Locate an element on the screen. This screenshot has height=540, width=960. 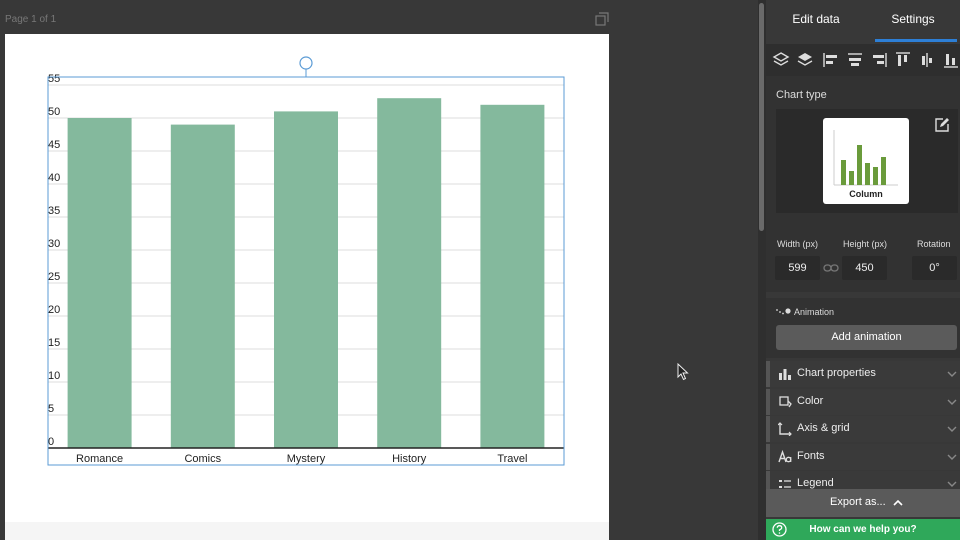
tab-settings: Settings is located at coordinates (913, 20).